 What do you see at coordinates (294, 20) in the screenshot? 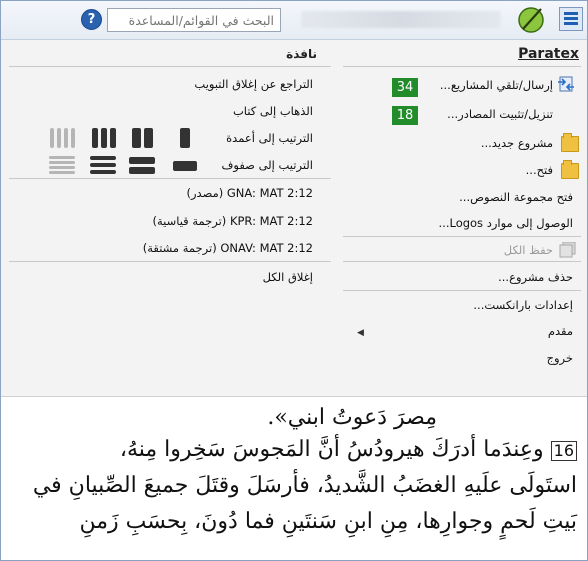
I see `top-bar: ?` at bounding box center [294, 20].